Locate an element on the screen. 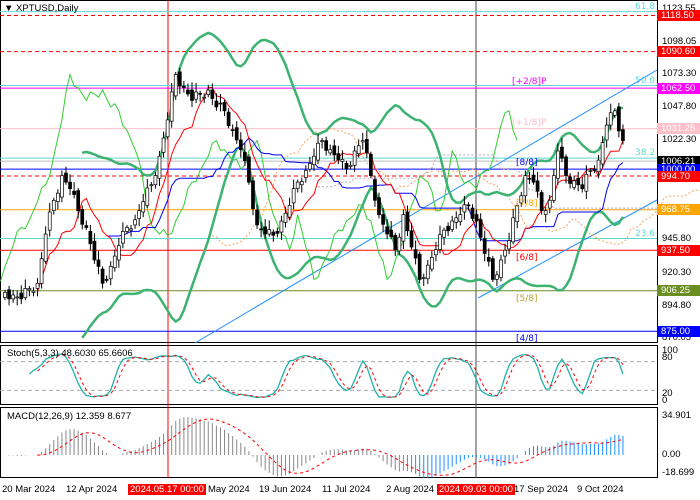 The image size is (700, 500). price-level-label: 1062.50 is located at coordinates (678, 88).